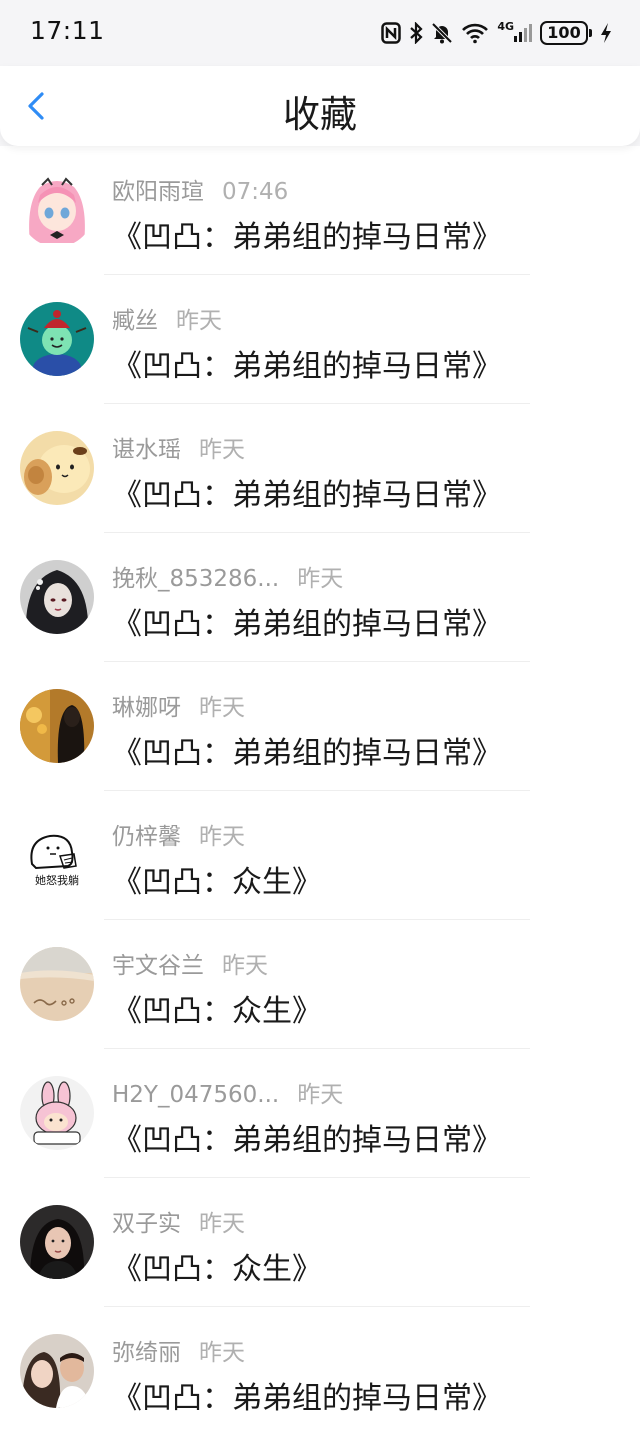 The image size is (640, 1436). Describe the element at coordinates (67, 30) in the screenshot. I see `status-time: 17:11` at that location.